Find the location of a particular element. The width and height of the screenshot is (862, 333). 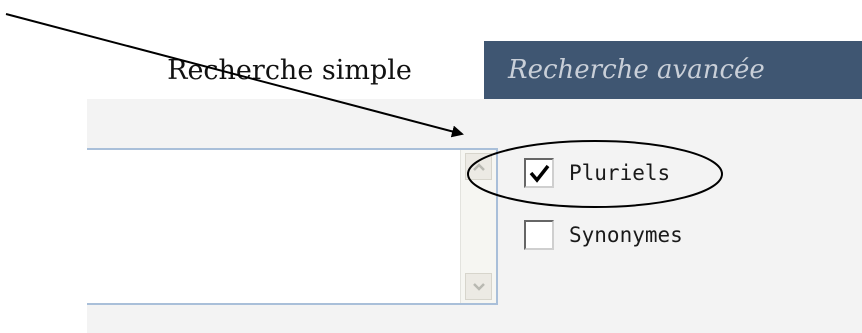

scroll-down-button is located at coordinates (478, 286).